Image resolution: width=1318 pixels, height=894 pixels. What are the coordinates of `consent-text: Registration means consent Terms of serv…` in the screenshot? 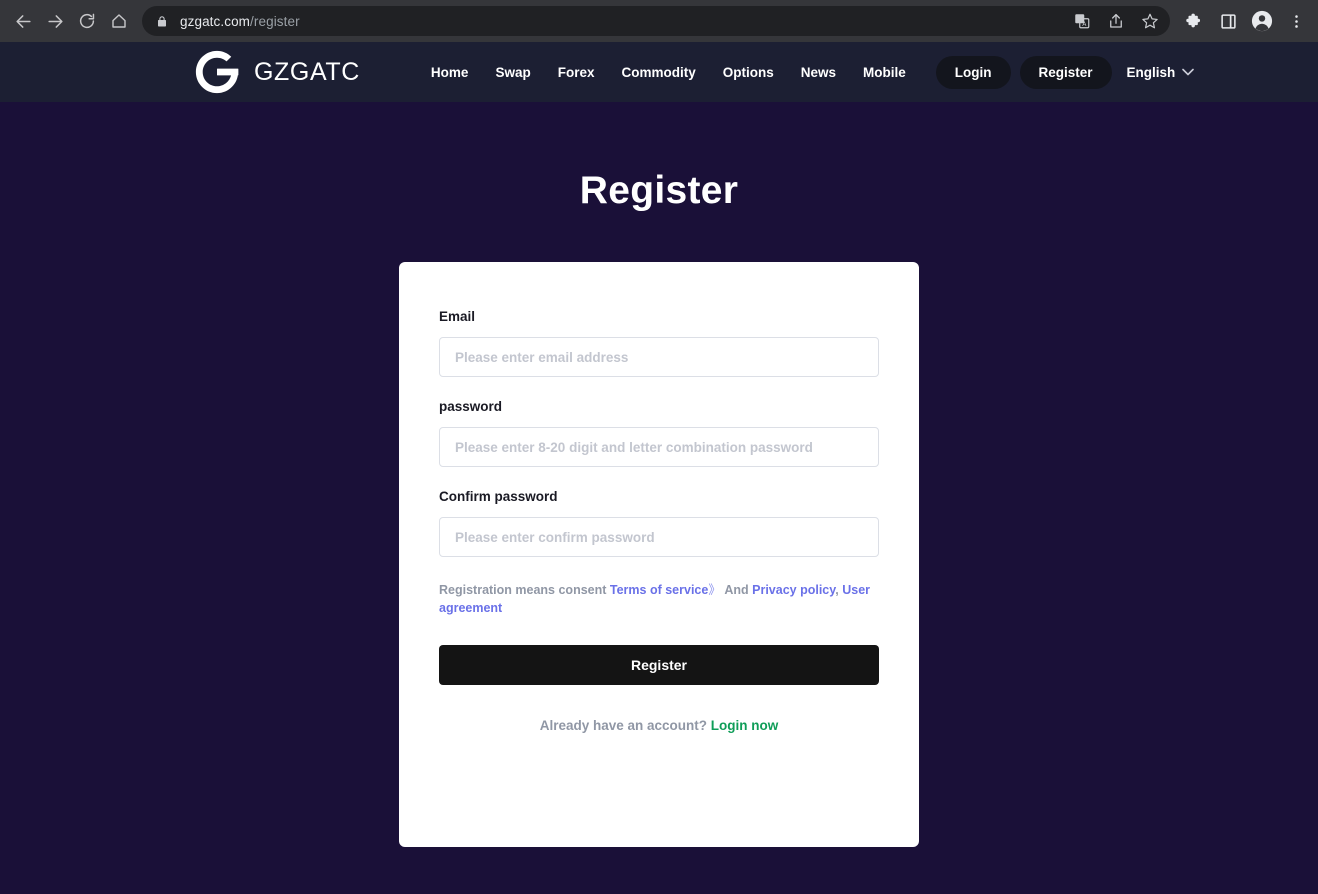 It's located at (659, 599).